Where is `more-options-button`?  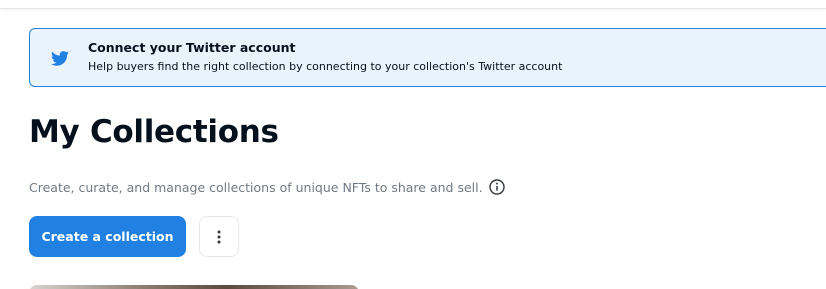 more-options-button is located at coordinates (219, 236).